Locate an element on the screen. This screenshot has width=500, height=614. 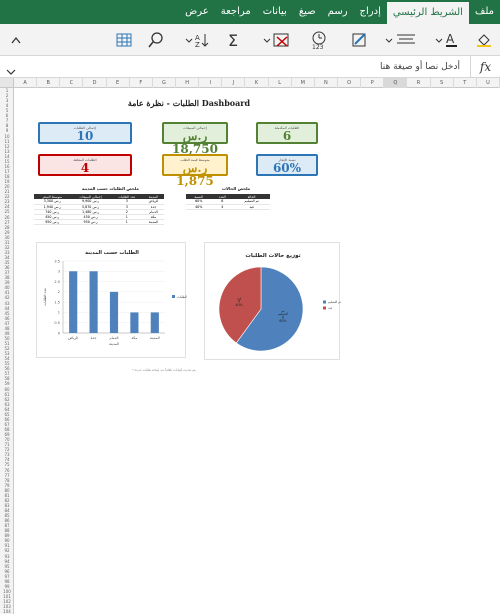
kpi-value: 10 is located at coordinates (85, 136).